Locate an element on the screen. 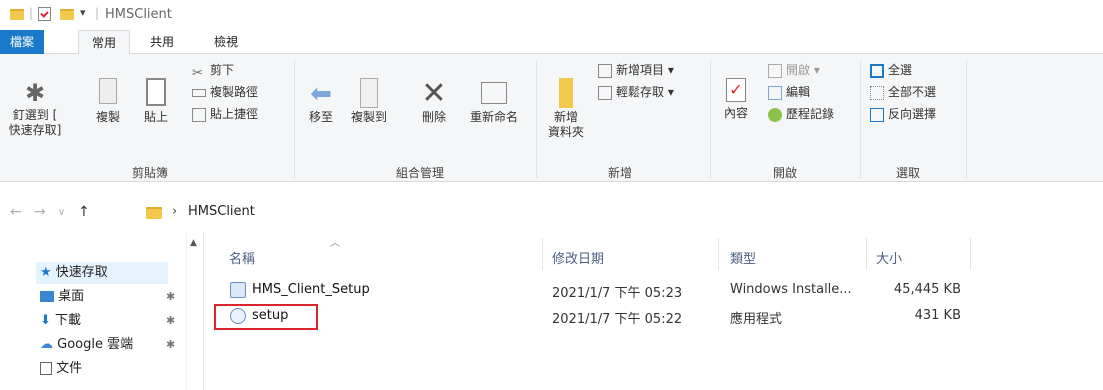 This screenshot has width=1103, height=390. rename-icon is located at coordinates (494, 93).